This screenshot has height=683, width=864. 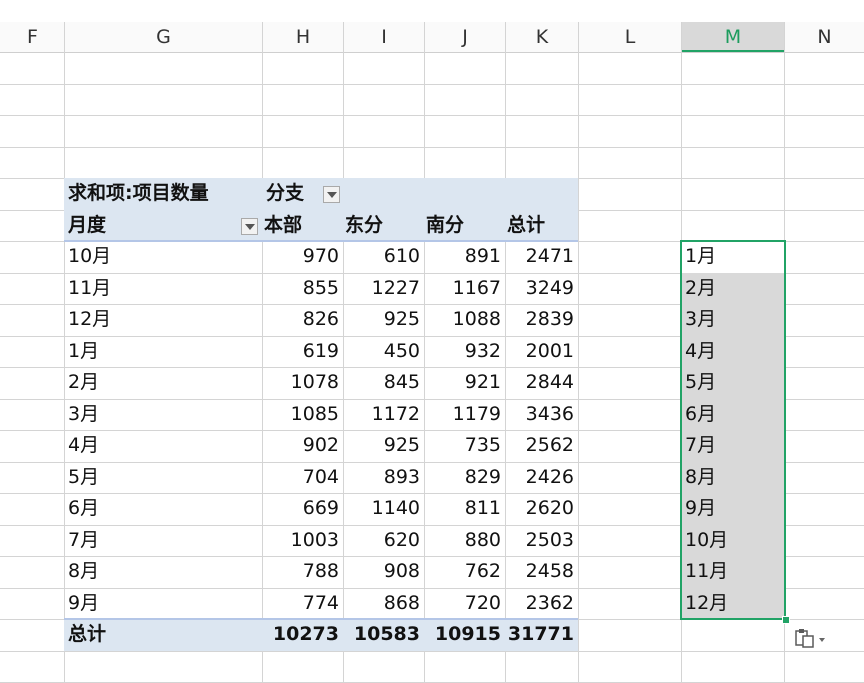 What do you see at coordinates (300, 382) in the screenshot?
I see `pivot-value-cell: 1078` at bounding box center [300, 382].